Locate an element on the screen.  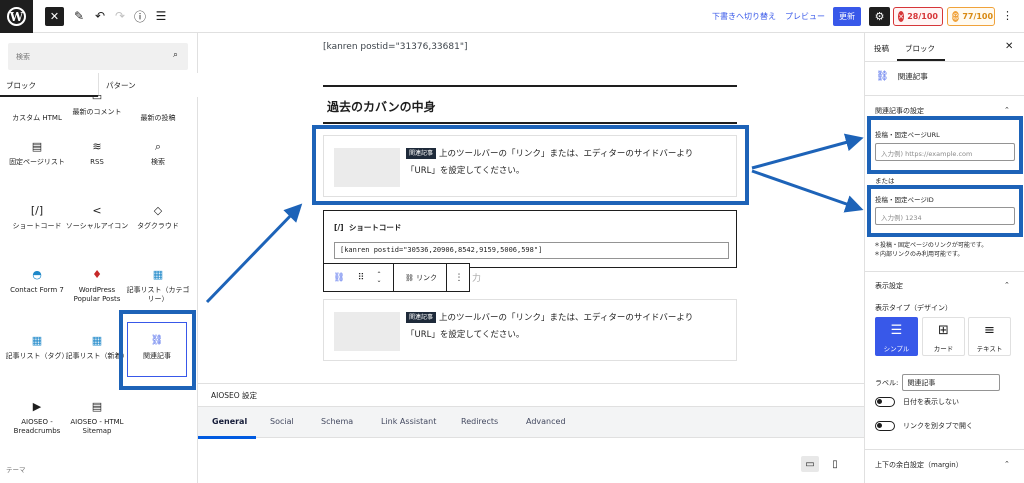
url-label: 投稿・固定ページURL is located at coordinates (907, 135).